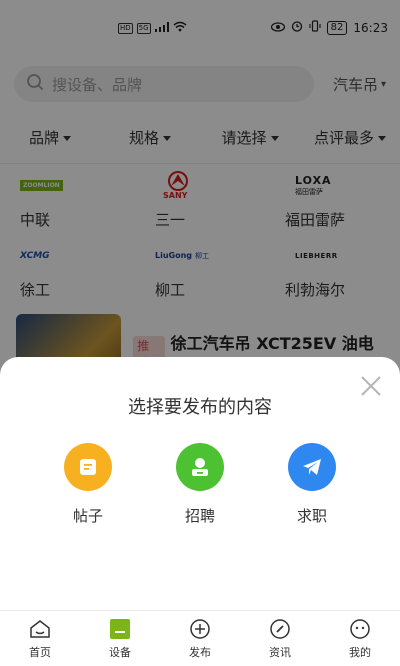 The height and width of the screenshot is (666, 400). I want to click on compass-icon, so click(280, 629).